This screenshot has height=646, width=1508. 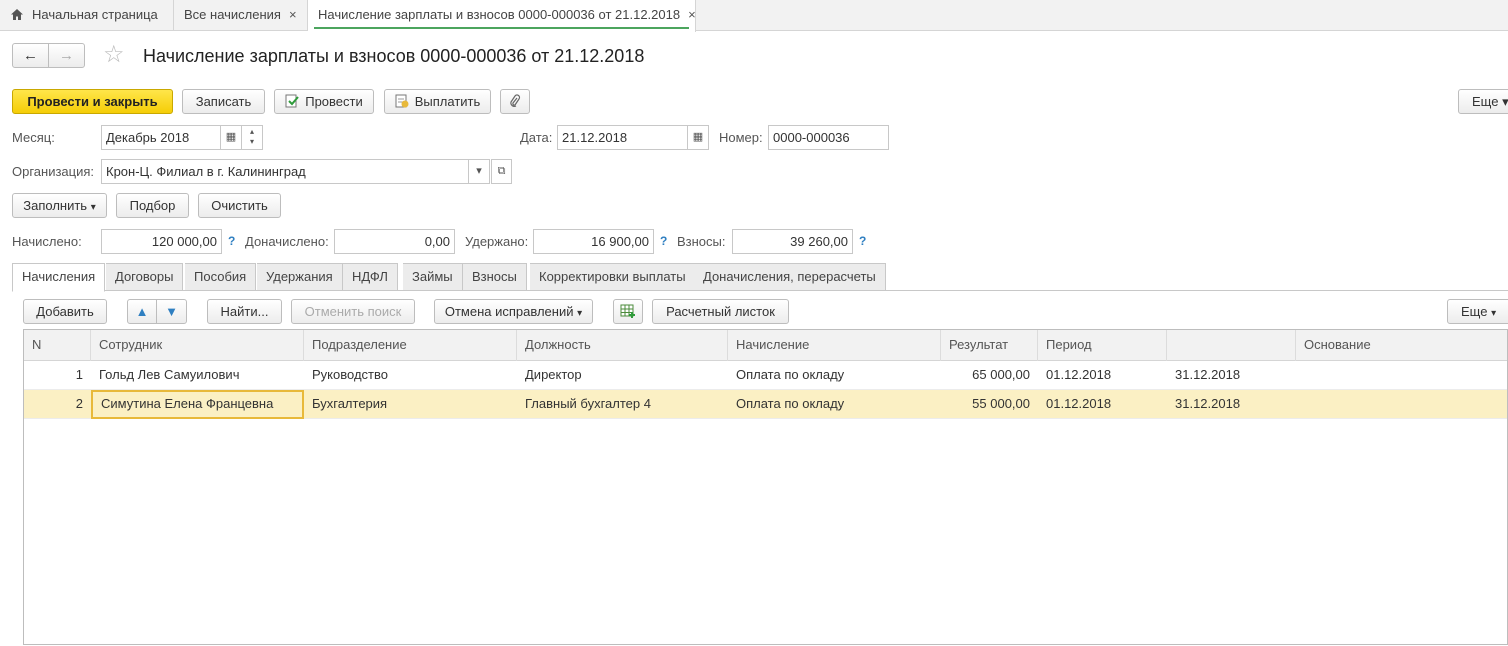 What do you see at coordinates (47, 241) in the screenshot?
I see `accrued-label: Начислено:` at bounding box center [47, 241].